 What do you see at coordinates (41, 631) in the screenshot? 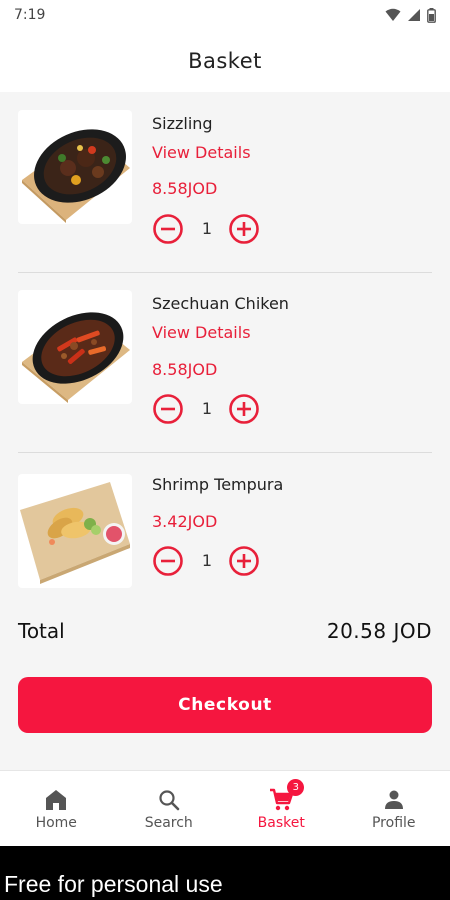
I see `total-label: Total` at bounding box center [41, 631].